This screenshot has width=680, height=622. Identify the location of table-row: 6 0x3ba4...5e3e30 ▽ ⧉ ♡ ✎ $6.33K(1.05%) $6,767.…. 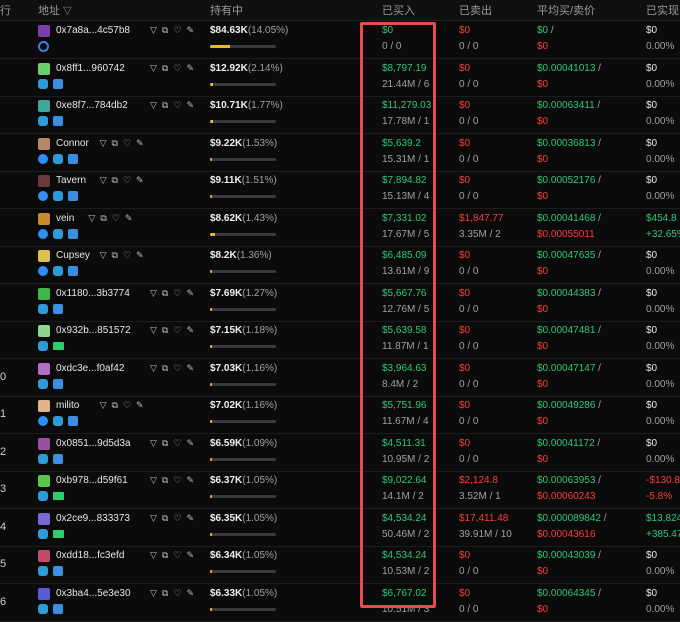
(340, 603).